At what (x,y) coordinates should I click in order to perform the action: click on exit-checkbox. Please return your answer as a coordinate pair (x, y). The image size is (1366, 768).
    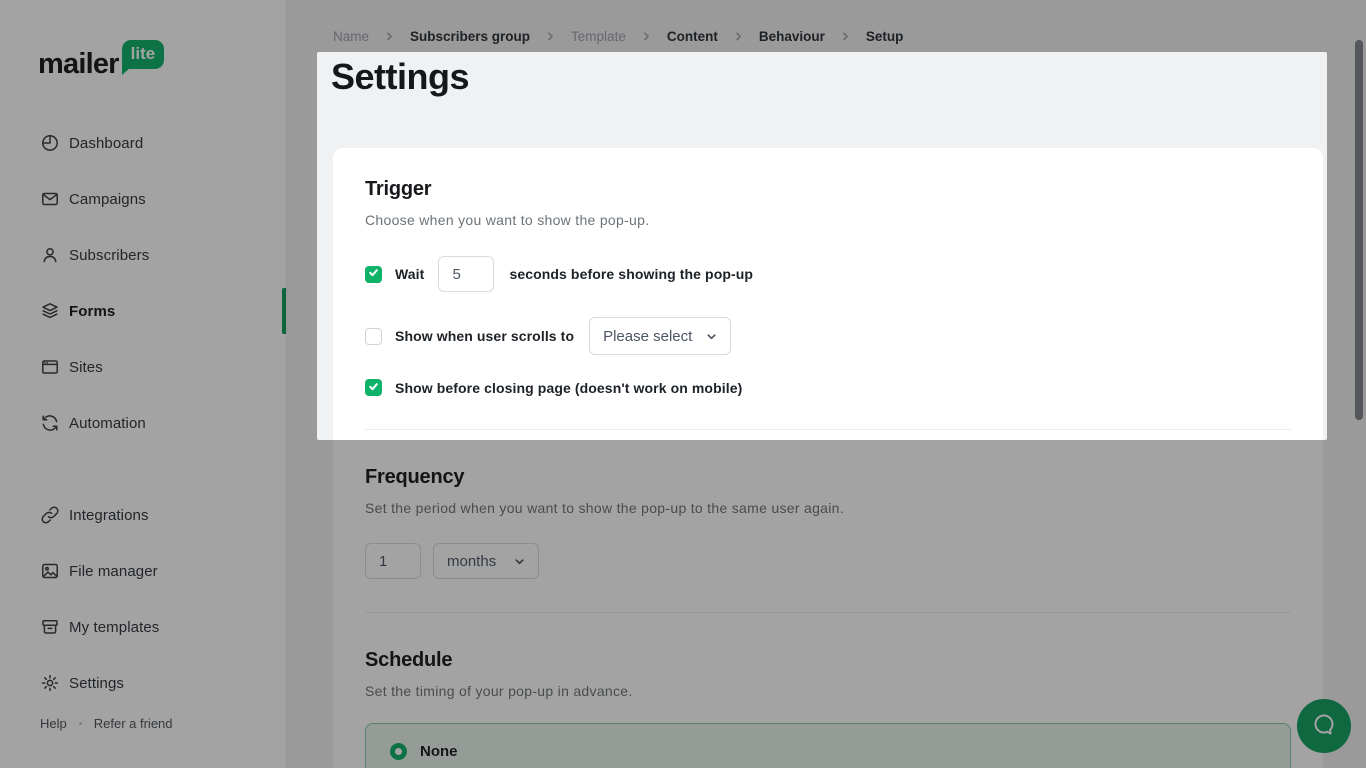
    Looking at the image, I should click on (373, 387).